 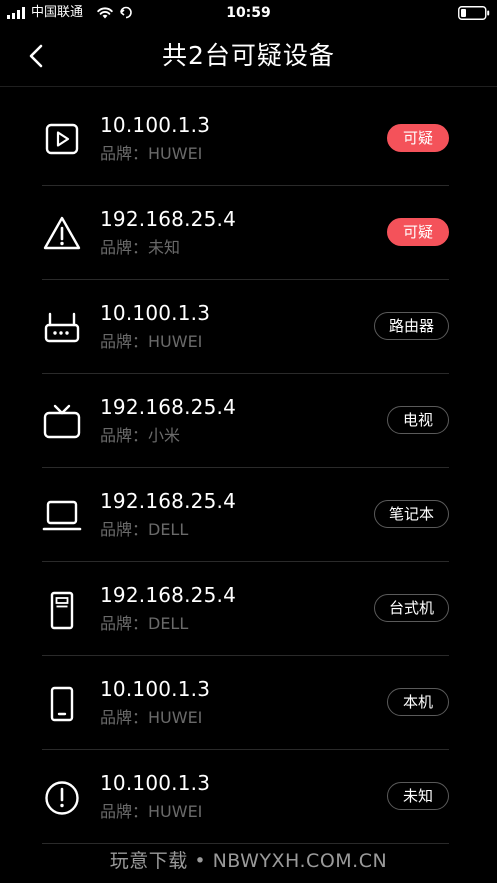 I want to click on device-row: 10.100.1.3 品牌：HUWEI 本机, so click(x=245, y=703).